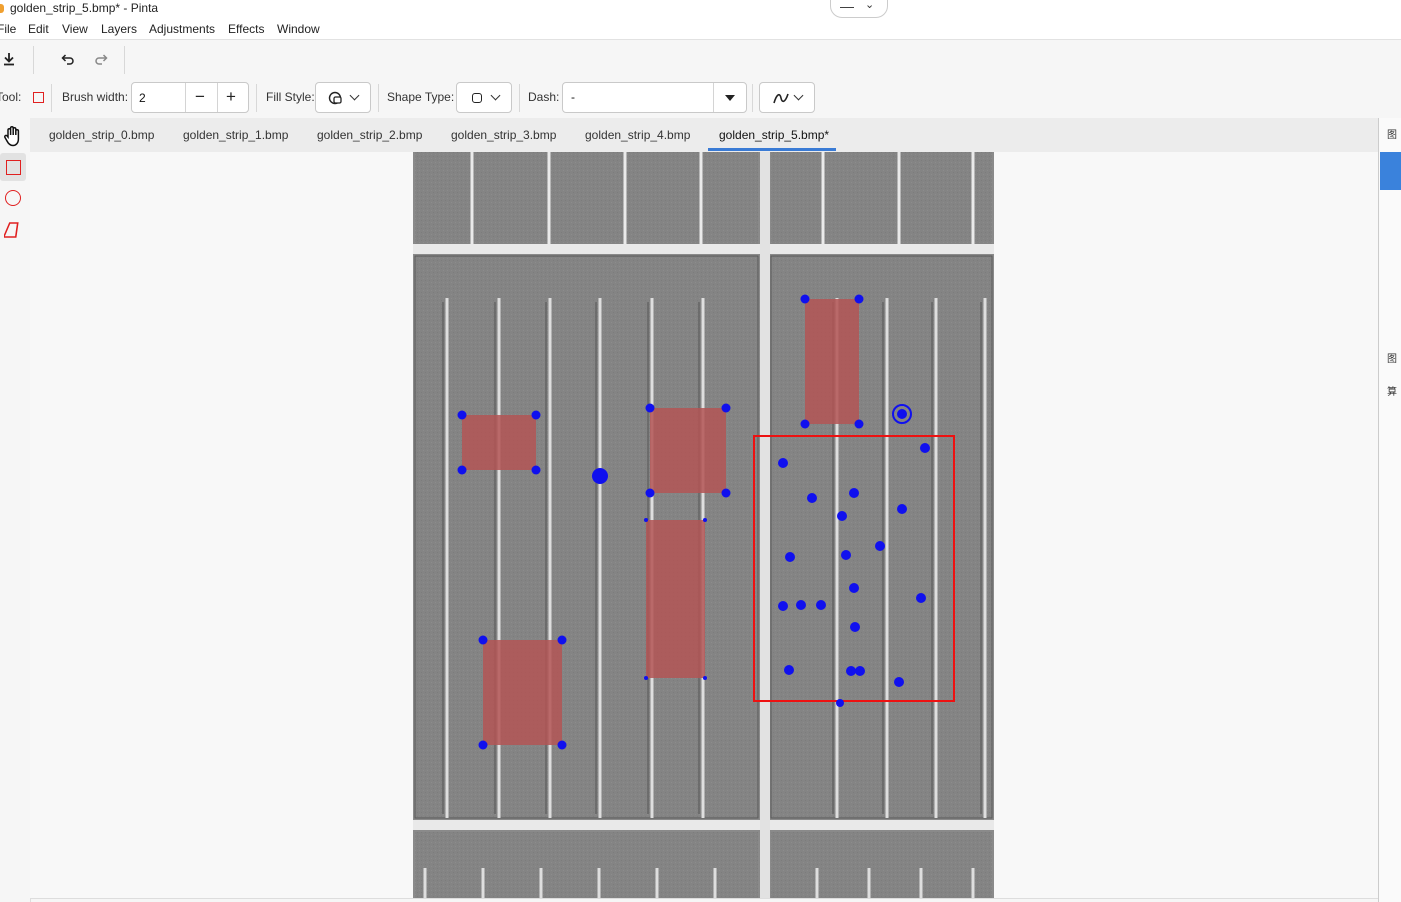  I want to click on main-toolbar, so click(700, 59).